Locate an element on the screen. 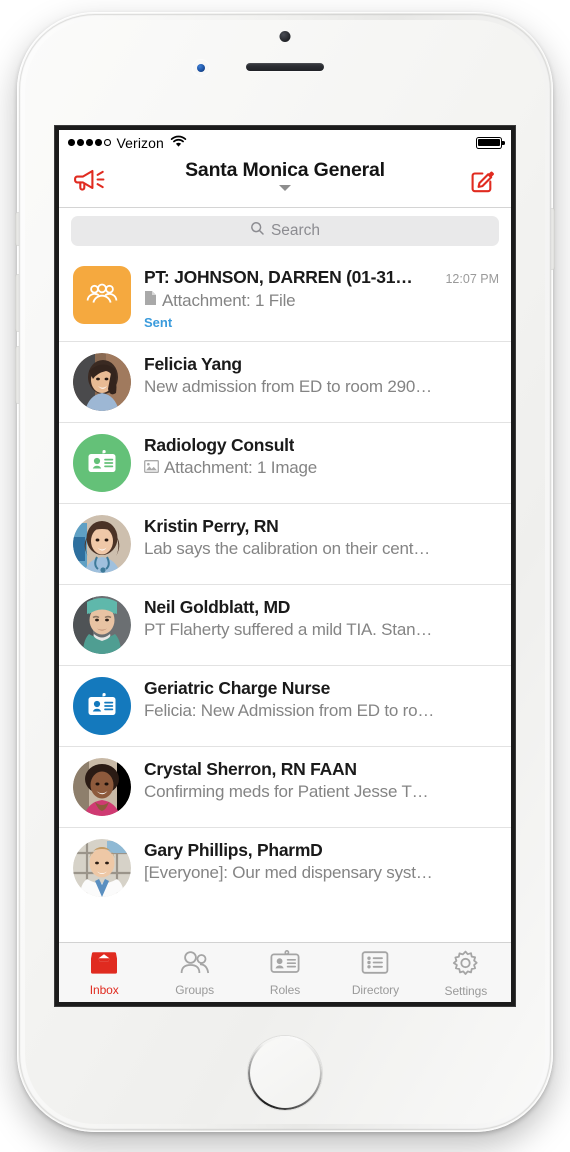  tab-roles: Roles is located at coordinates (285, 972).